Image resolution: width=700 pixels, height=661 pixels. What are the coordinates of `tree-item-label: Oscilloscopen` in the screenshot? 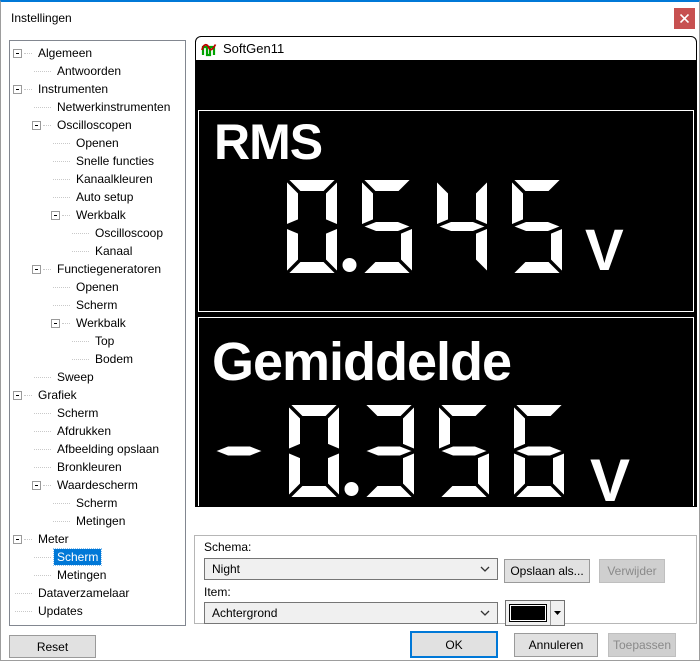 It's located at (94, 125).